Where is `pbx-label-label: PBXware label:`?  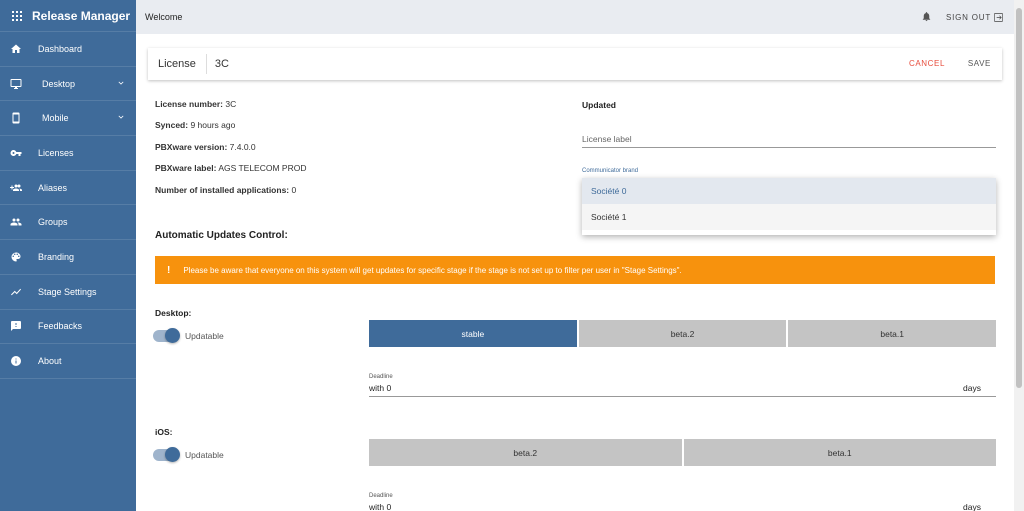 pbx-label-label: PBXware label: is located at coordinates (186, 168).